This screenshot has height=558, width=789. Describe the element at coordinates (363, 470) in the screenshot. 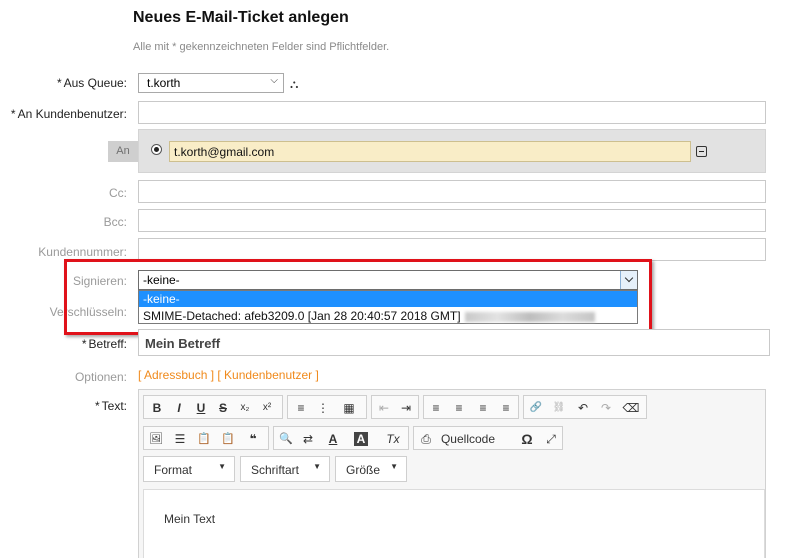

I see `size-label: Größe` at that location.